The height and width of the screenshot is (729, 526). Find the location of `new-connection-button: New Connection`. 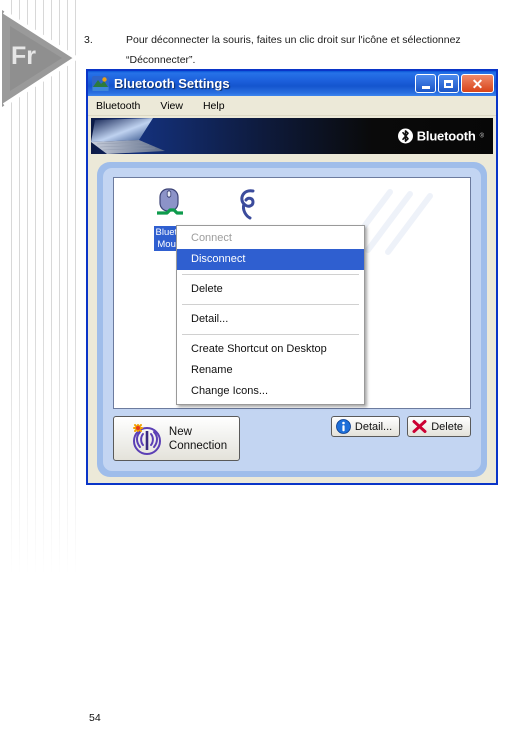

new-connection-button: New Connection is located at coordinates (176, 438).